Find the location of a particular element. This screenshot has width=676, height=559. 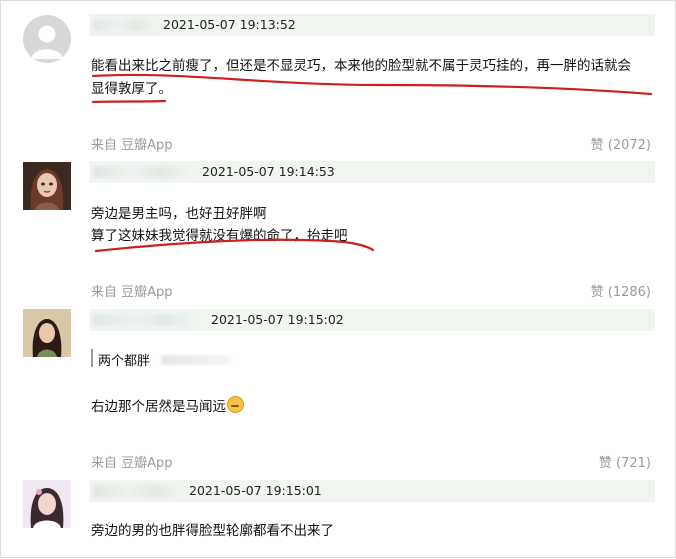

comment-timestamp: 2021-05-07 19:14:53 is located at coordinates (268, 171).